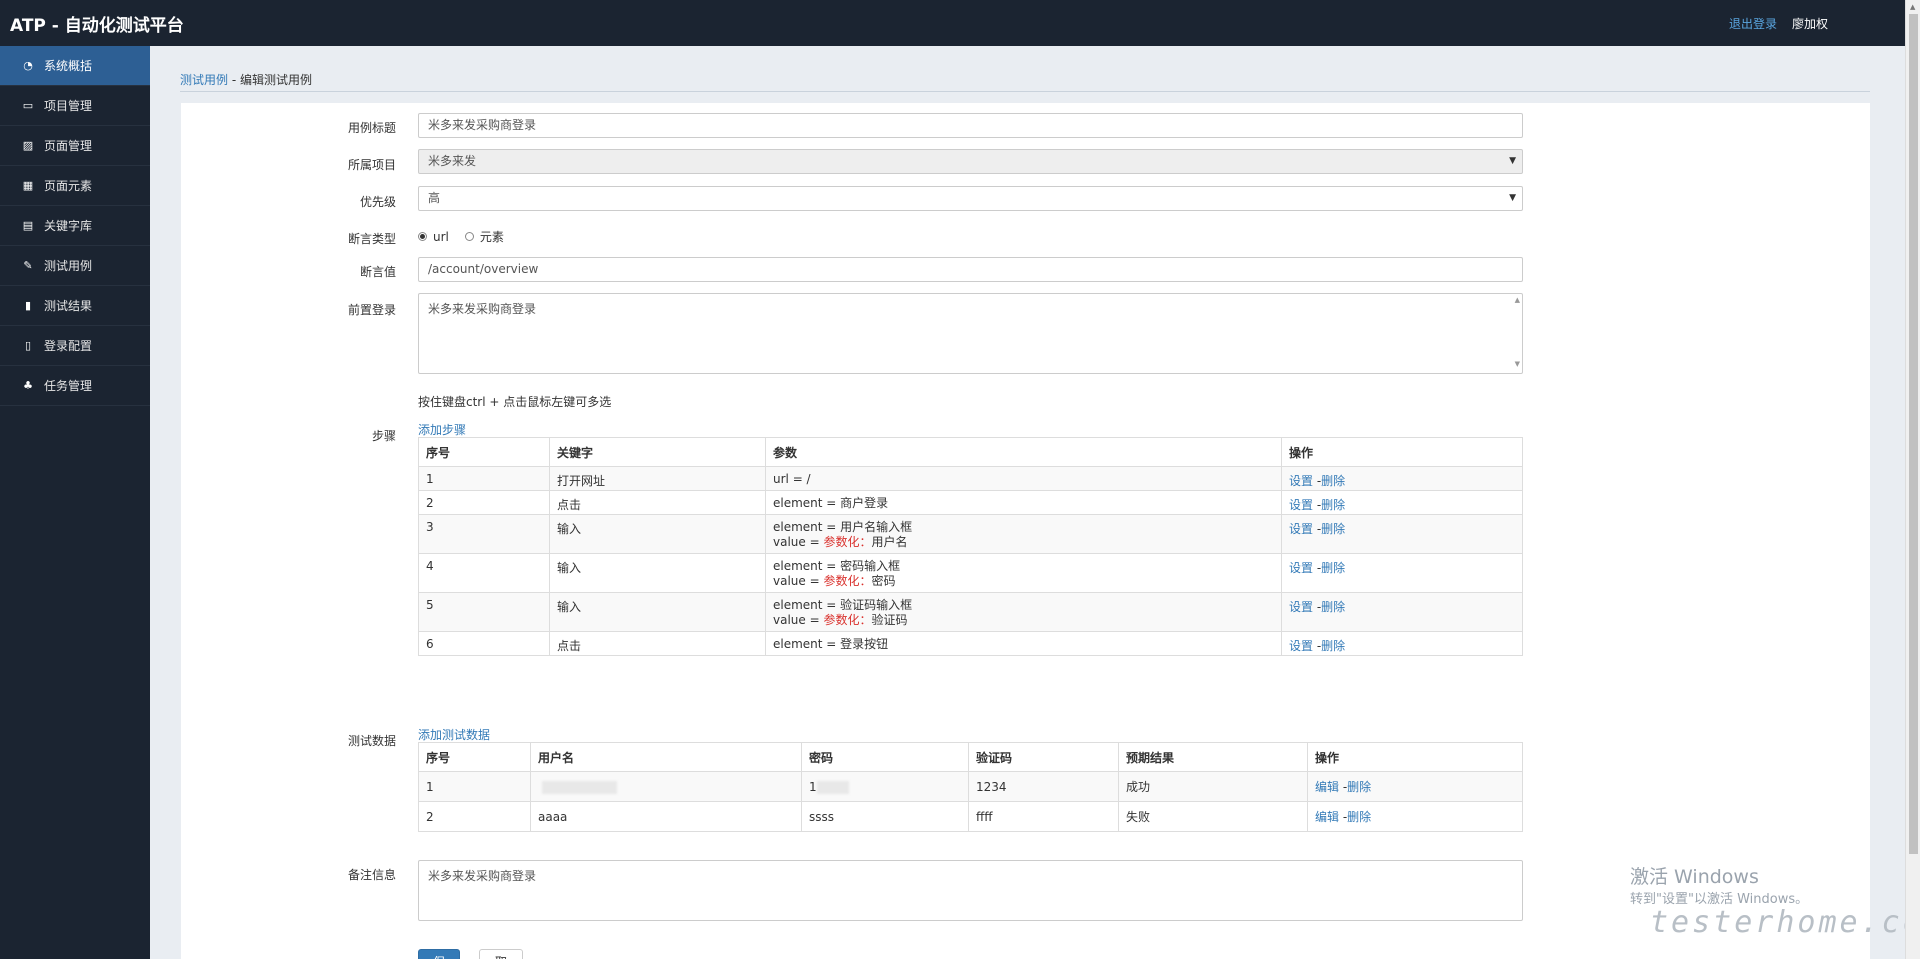 The height and width of the screenshot is (959, 1920). What do you see at coordinates (1043, 786) in the screenshot?
I see `cell-code: 1234` at bounding box center [1043, 786].